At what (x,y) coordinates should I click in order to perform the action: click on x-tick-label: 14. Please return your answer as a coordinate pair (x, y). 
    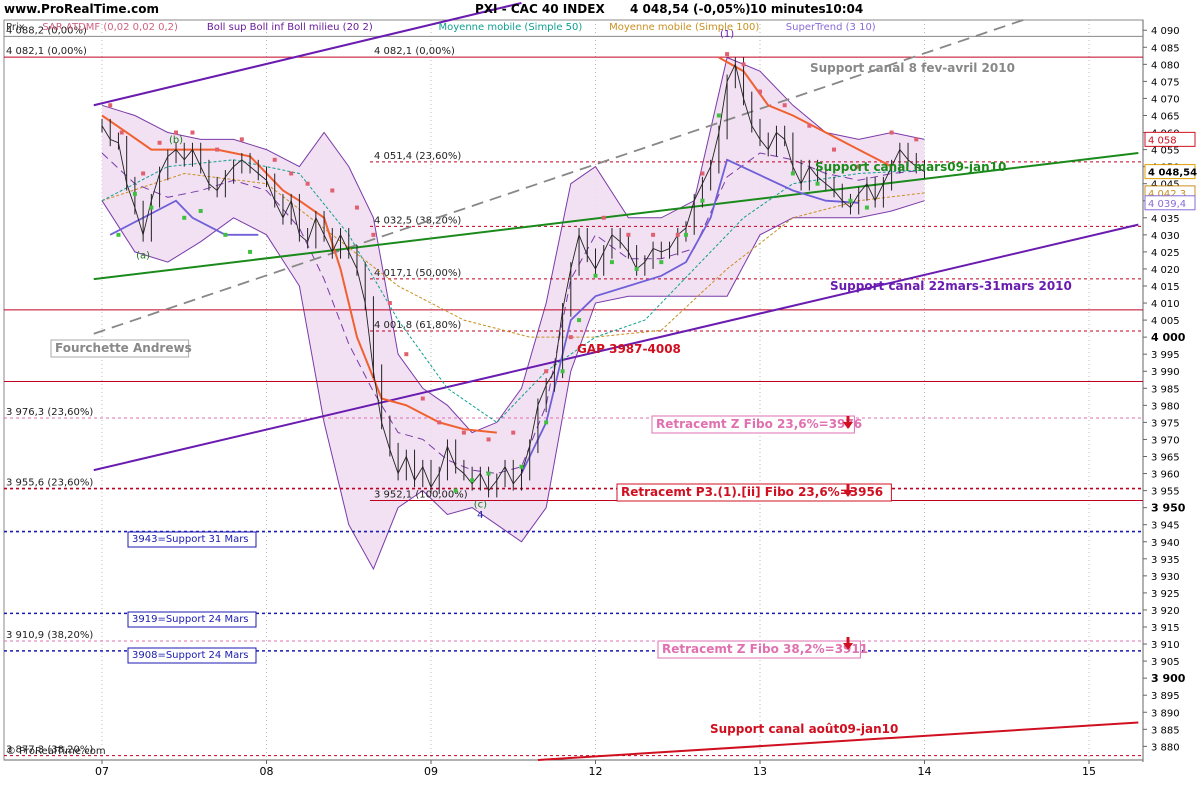
    Looking at the image, I should click on (925, 771).